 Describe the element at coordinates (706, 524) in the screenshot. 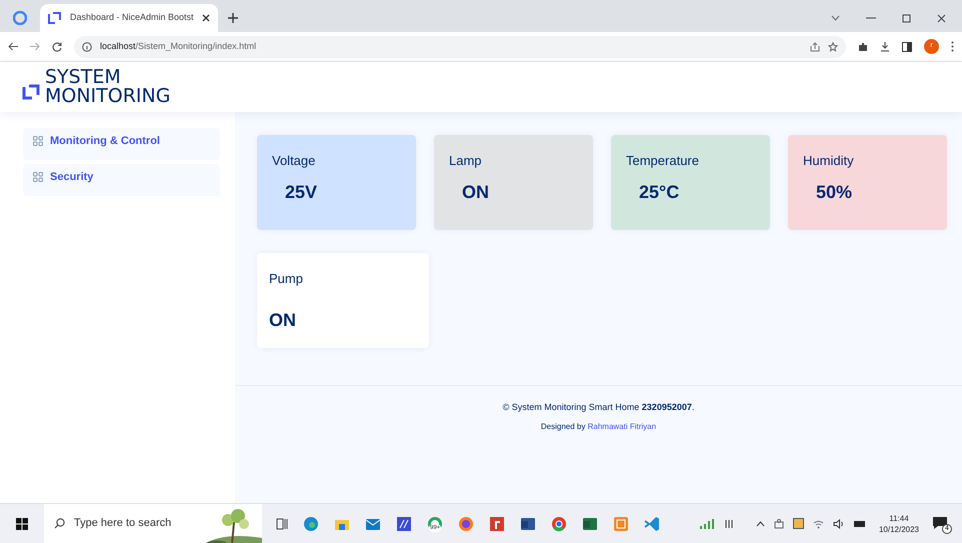

I see `signal-bars-icon` at that location.